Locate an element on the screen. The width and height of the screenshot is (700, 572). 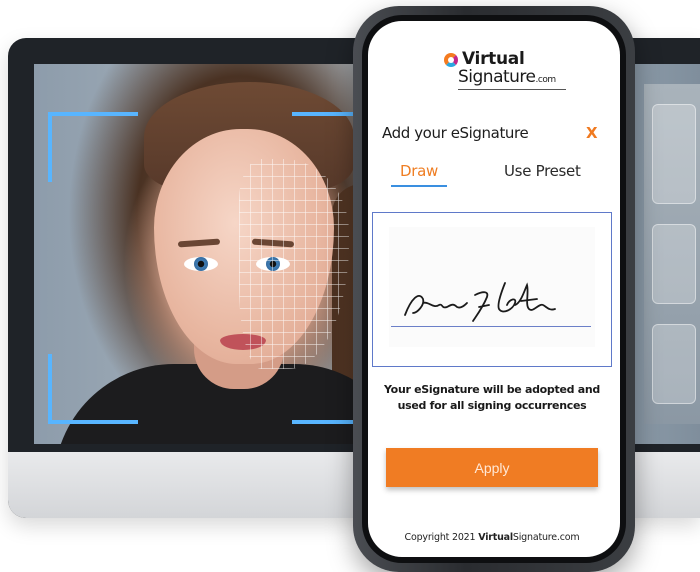
brand-logo: Virtual Signature.com is located at coordinates (503, 71).